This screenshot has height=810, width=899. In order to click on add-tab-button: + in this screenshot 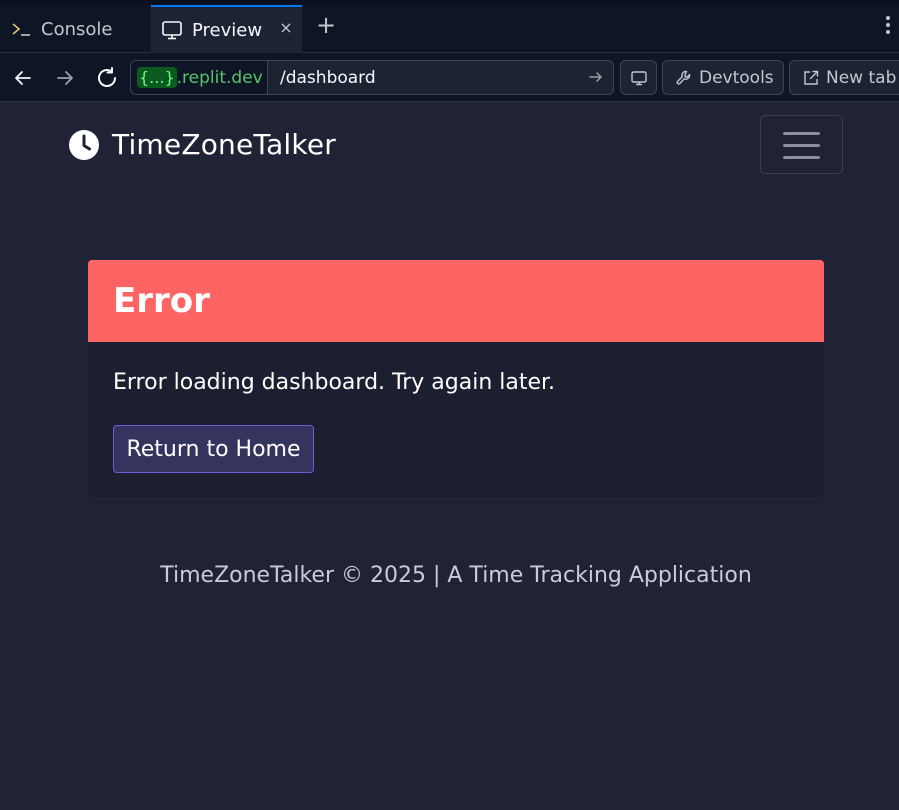, I will do `click(326, 25)`.